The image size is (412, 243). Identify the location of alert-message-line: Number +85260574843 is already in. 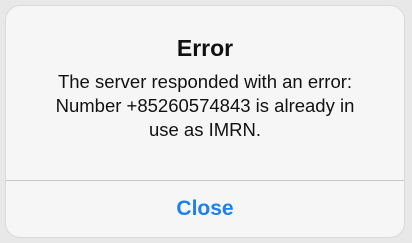
(205, 105).